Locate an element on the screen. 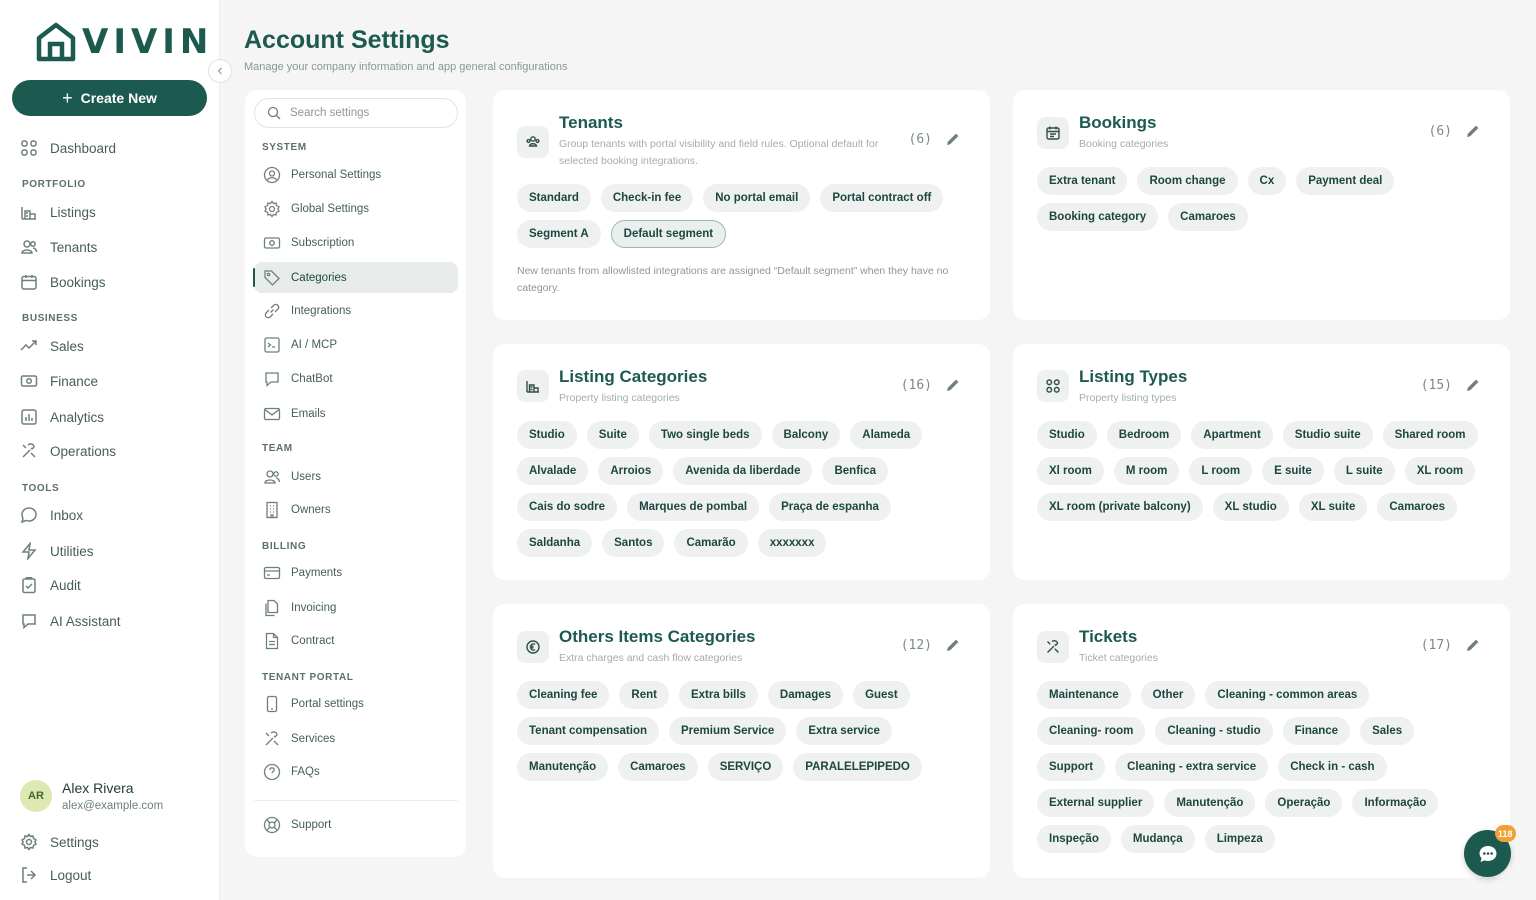  category-chip: Extra bills is located at coordinates (718, 695).